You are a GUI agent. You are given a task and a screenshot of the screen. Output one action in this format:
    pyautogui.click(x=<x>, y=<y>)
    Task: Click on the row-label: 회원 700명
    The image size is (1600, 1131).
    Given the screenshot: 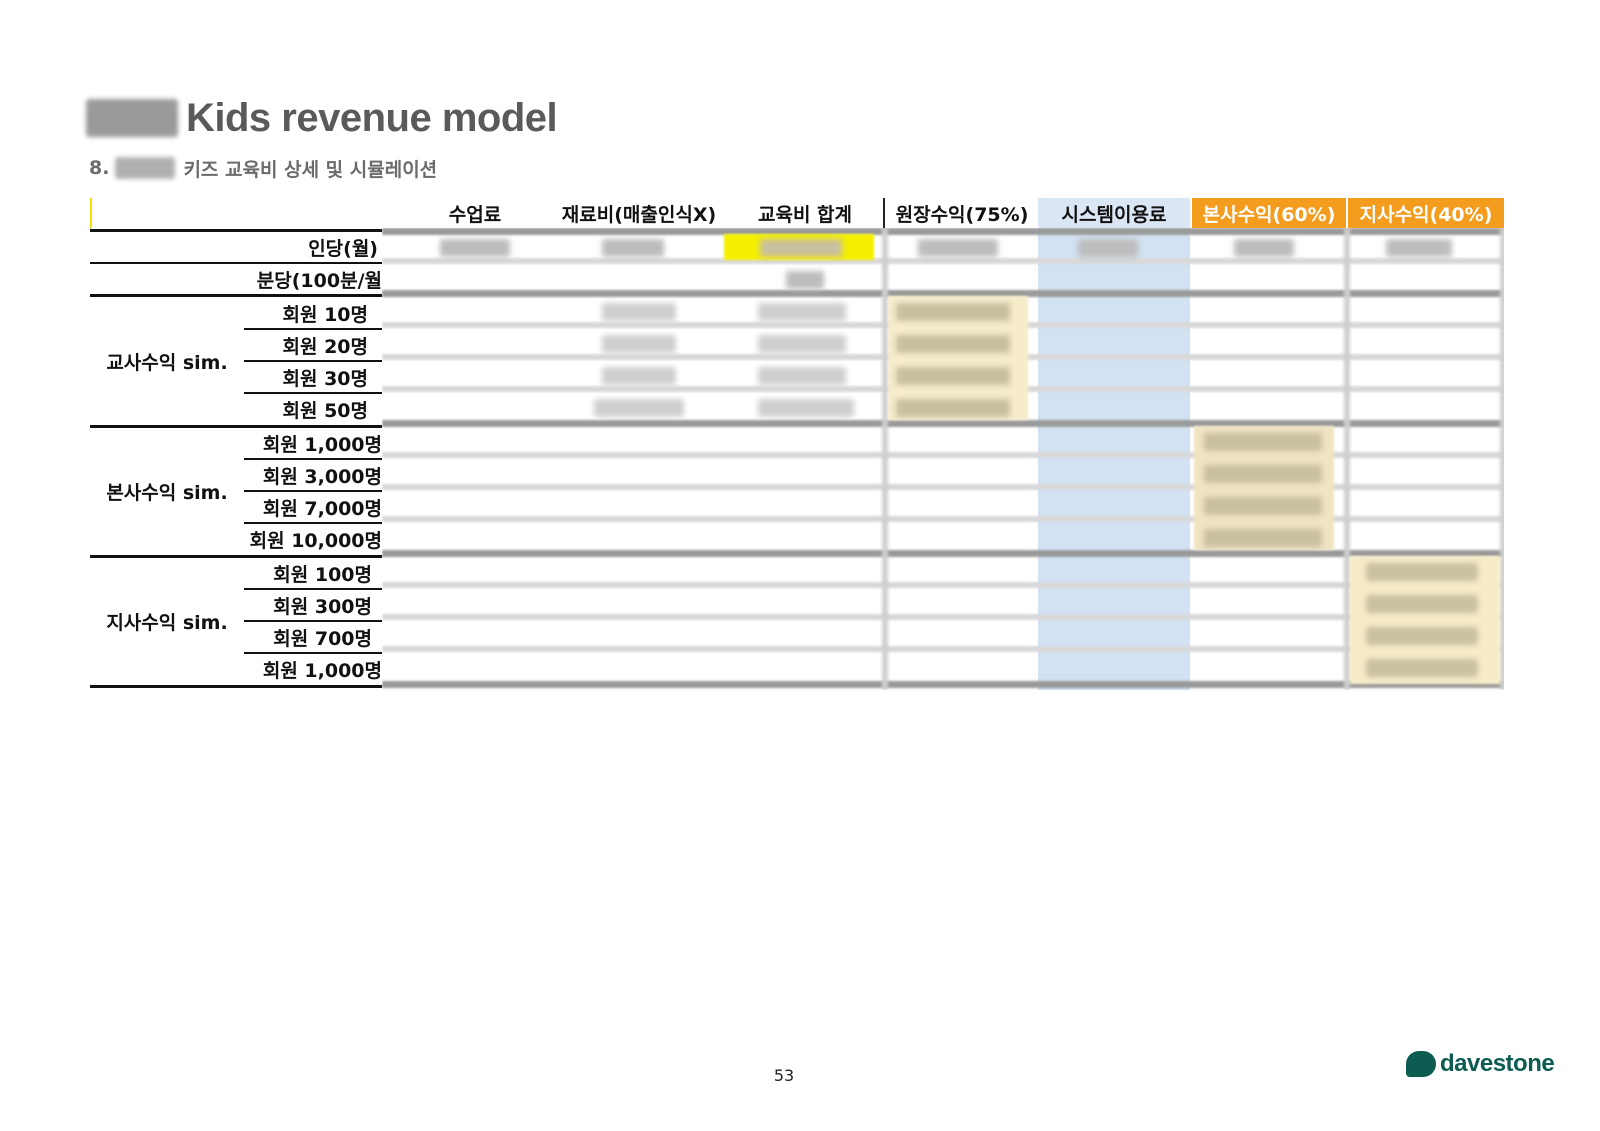 What is the action you would take?
    pyautogui.click(x=322, y=638)
    